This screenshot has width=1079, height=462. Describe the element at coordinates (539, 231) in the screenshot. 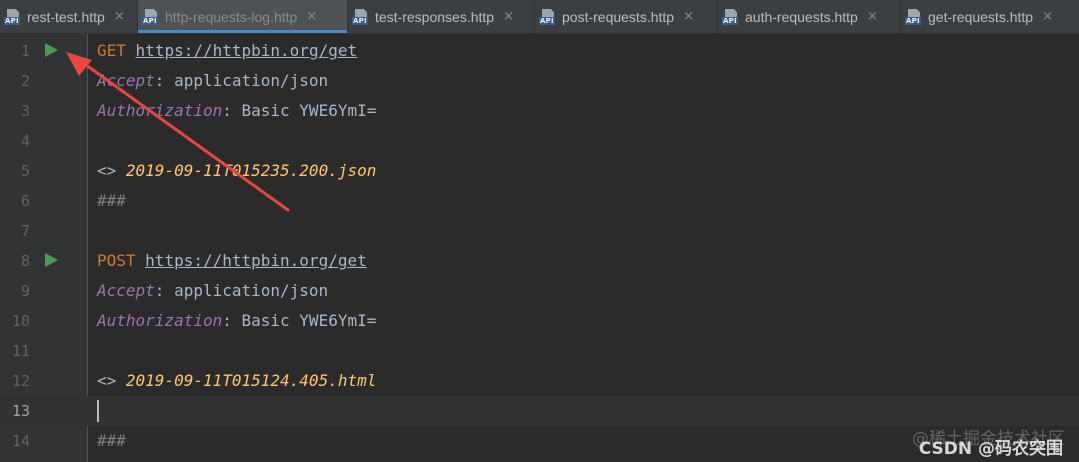

I see `editor-line: 7` at that location.